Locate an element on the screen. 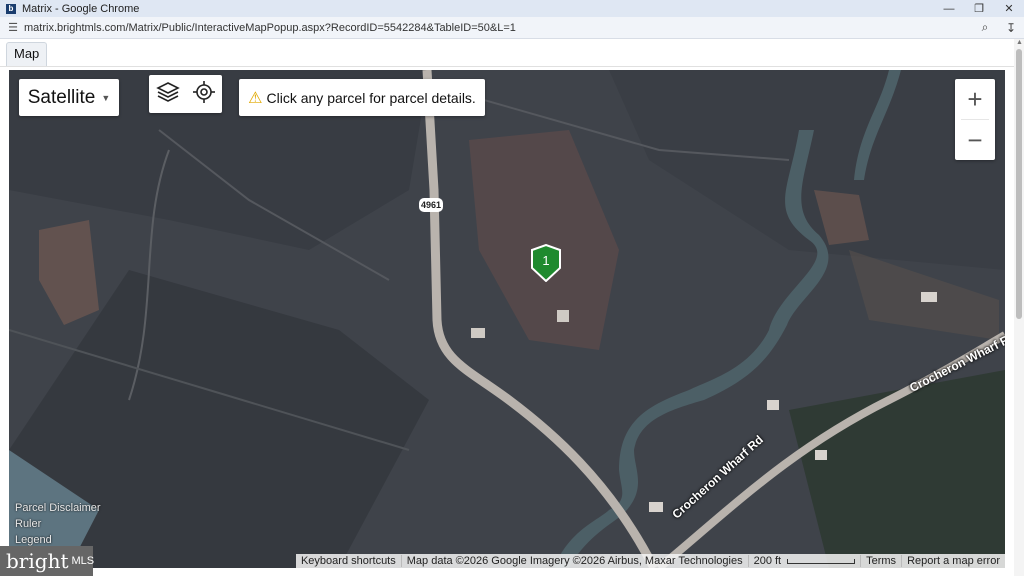  warning-icon: ⚠ is located at coordinates (255, 98).